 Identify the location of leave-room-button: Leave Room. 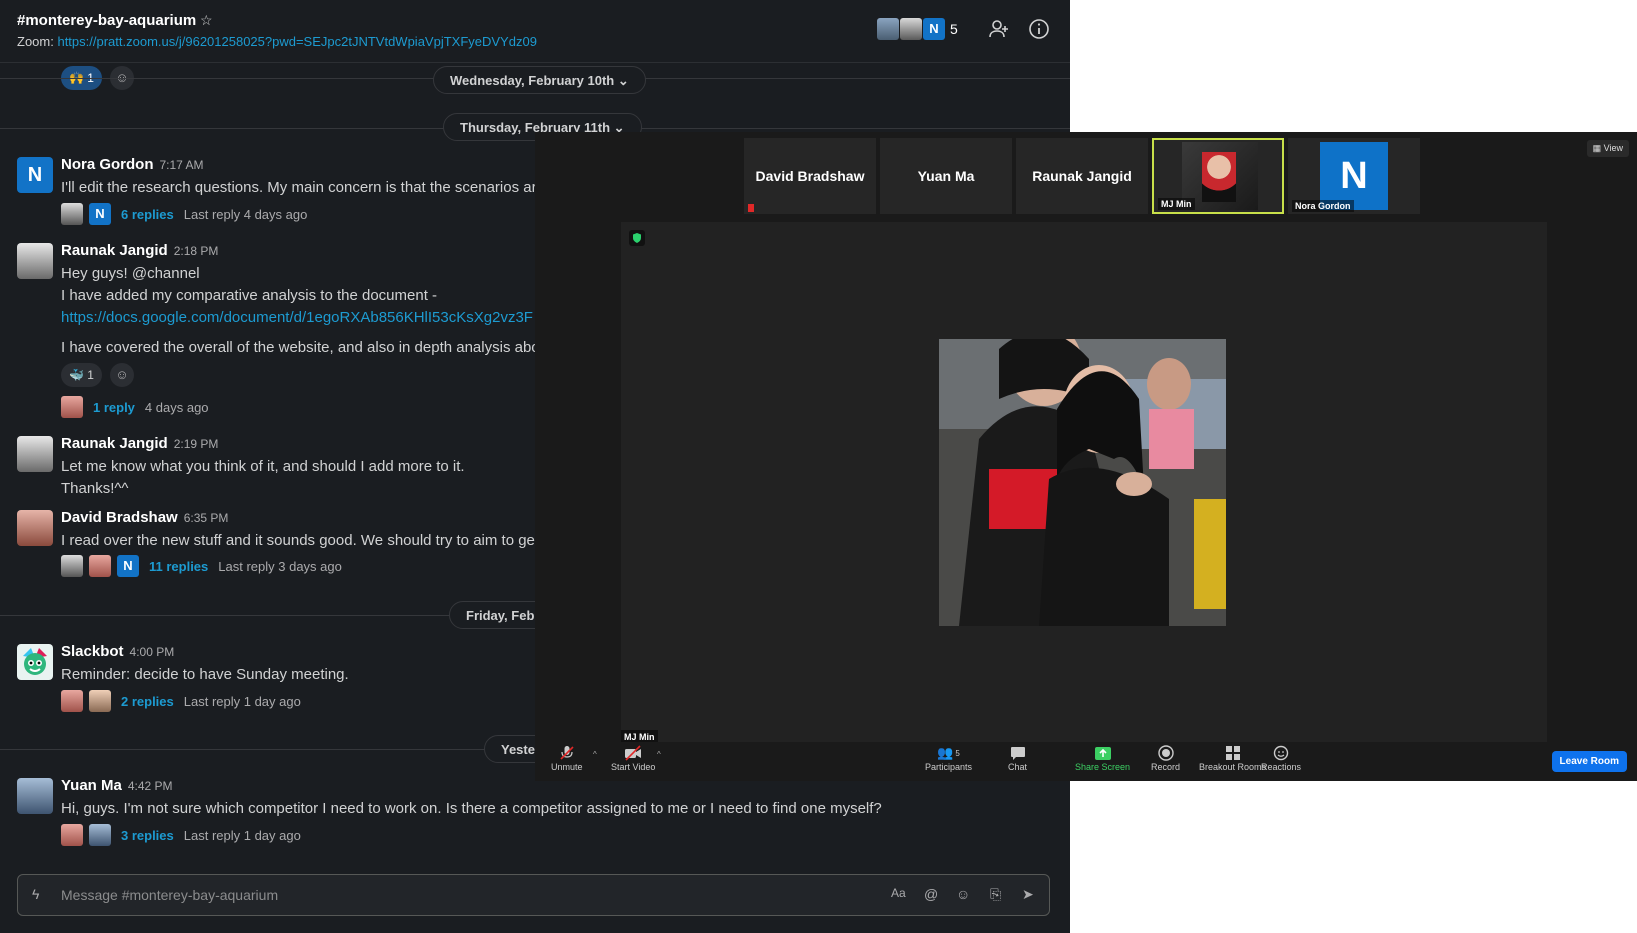
(1589, 761).